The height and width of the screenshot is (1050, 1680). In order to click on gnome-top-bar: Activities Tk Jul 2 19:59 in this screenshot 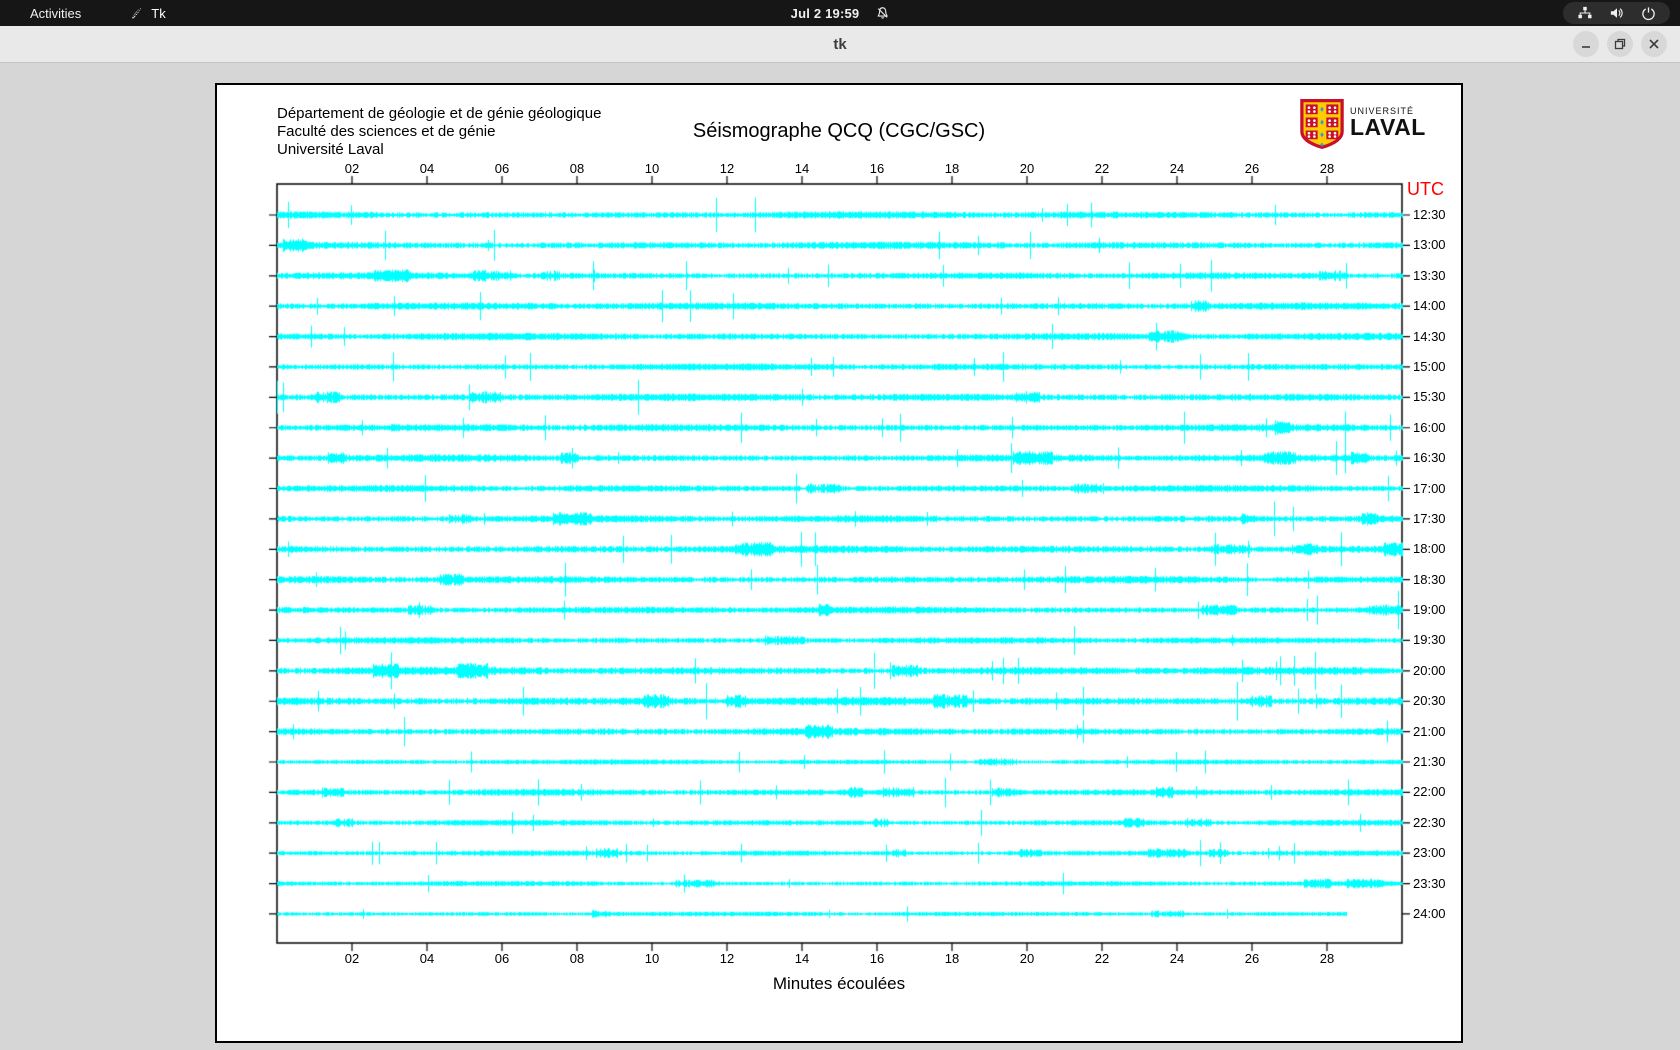, I will do `click(840, 13)`.